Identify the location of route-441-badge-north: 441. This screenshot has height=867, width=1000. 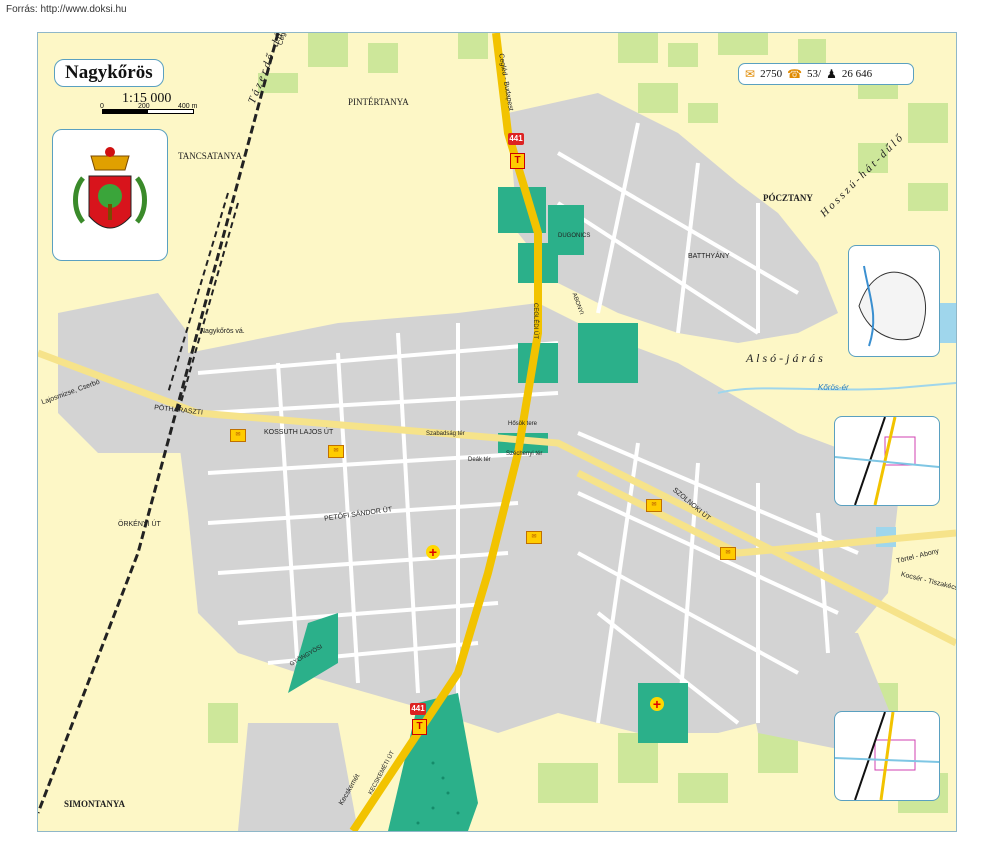
(516, 139).